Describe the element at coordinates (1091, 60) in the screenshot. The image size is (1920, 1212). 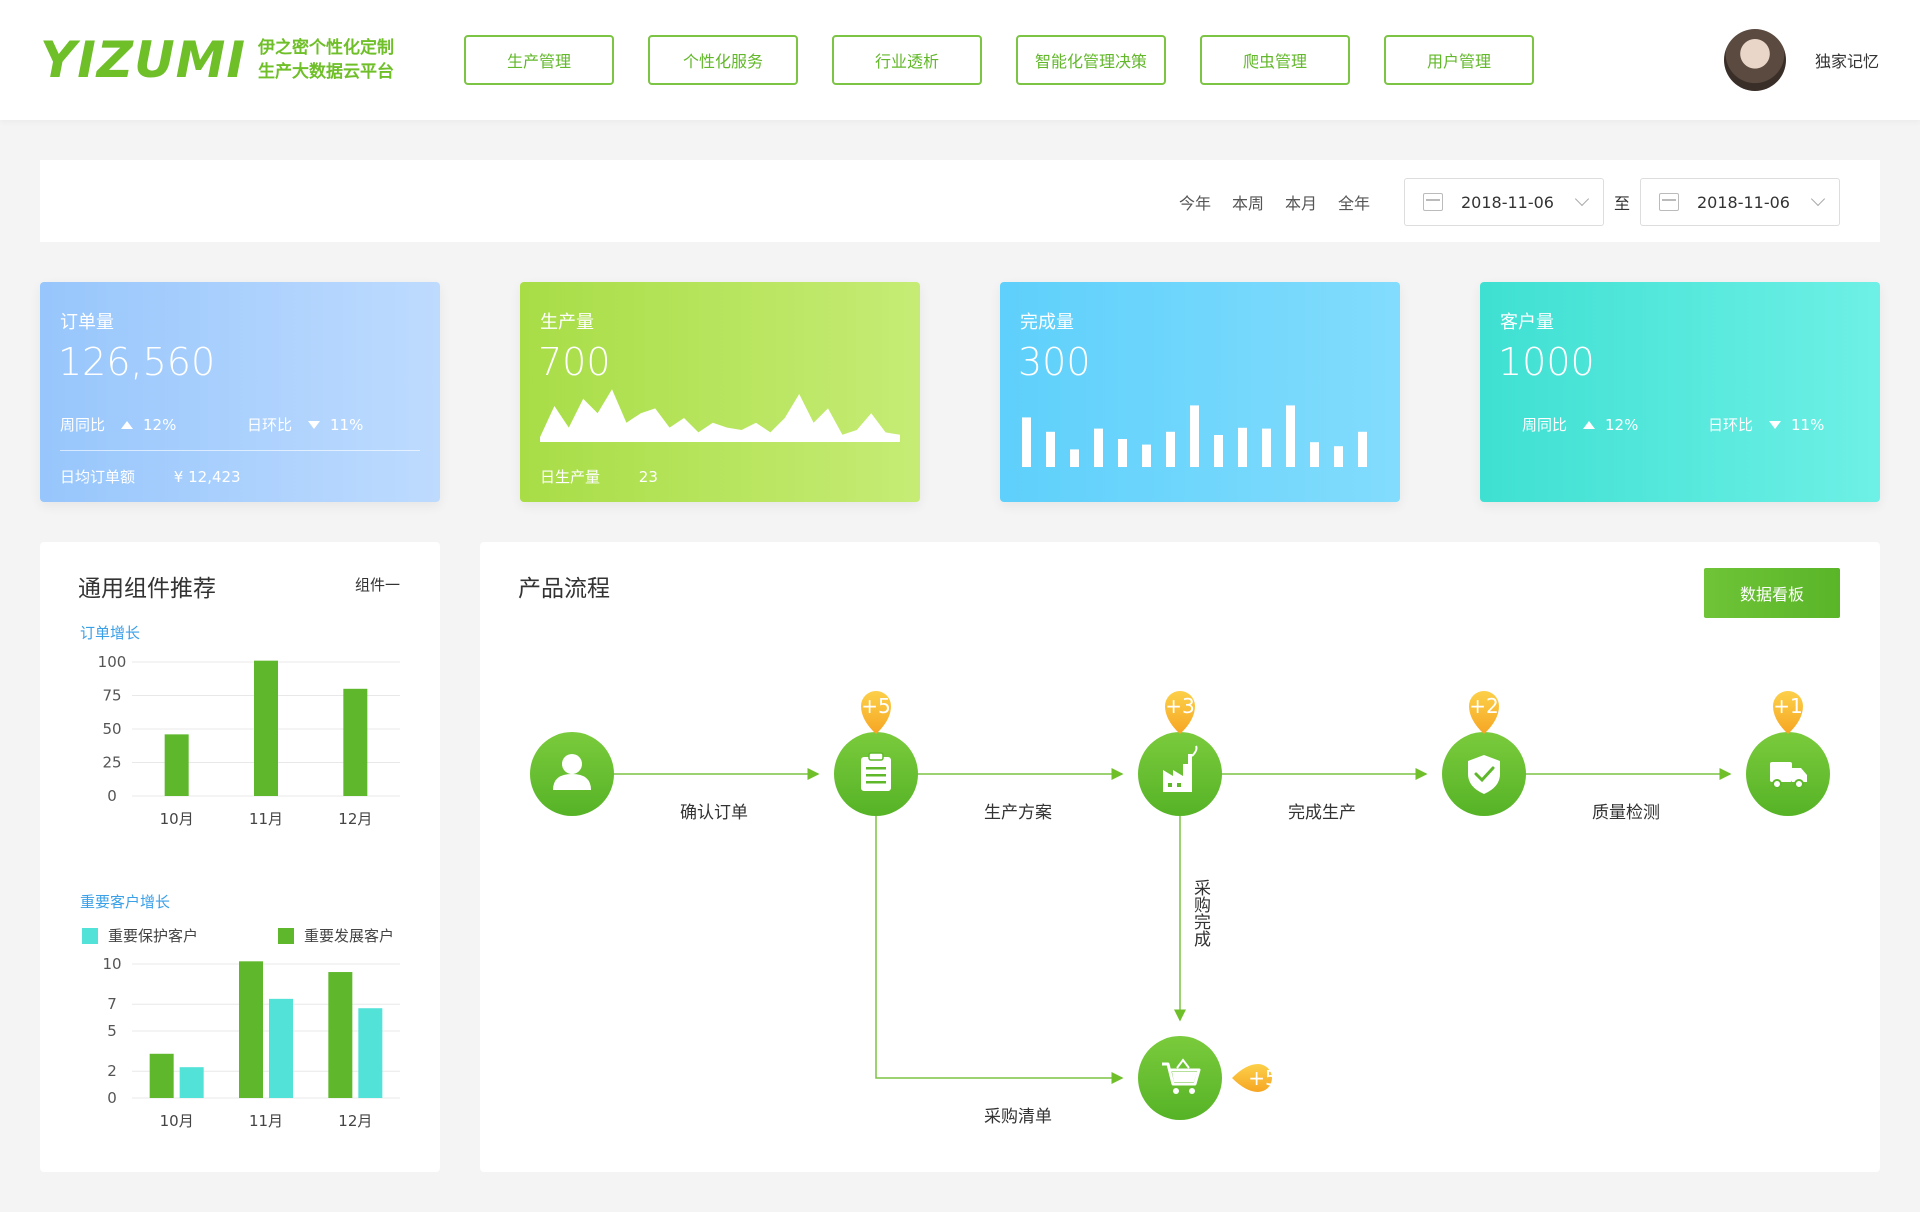
I see `nav-smart-decision: 智能化管理决策` at that location.